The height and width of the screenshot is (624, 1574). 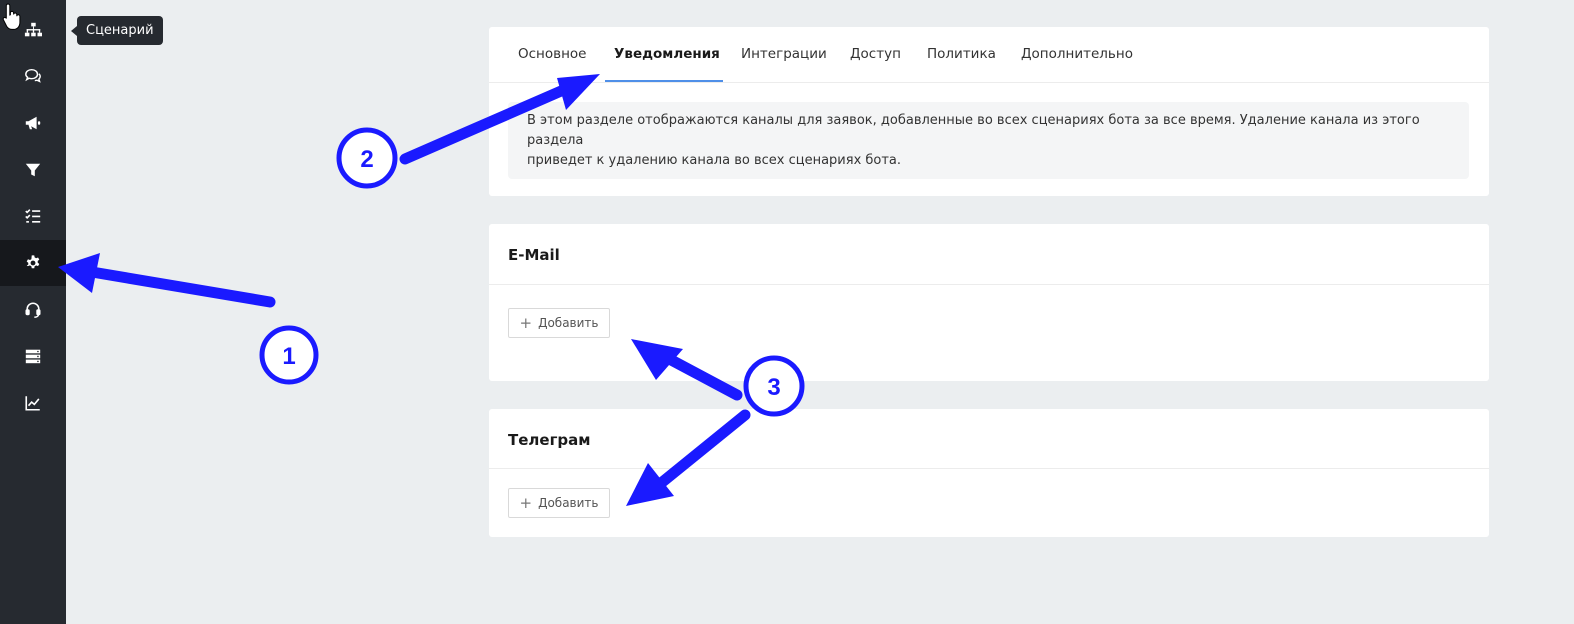 I want to click on sidebar-item-settings, so click(x=33, y=263).